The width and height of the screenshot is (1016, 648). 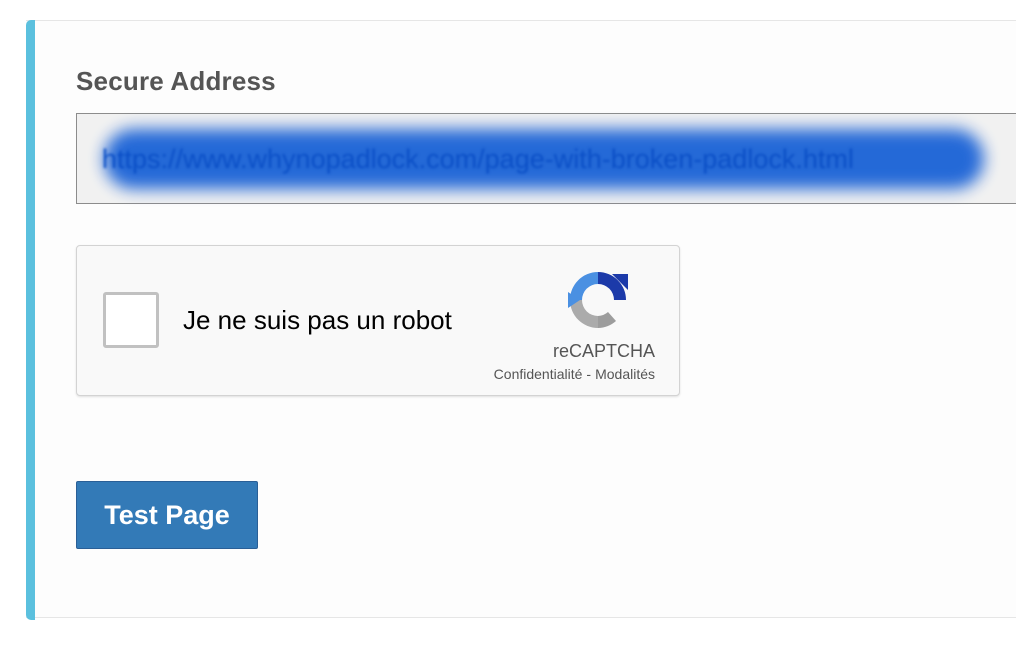 I want to click on recaptcha-links: Confidentialité - Modalités, so click(x=574, y=374).